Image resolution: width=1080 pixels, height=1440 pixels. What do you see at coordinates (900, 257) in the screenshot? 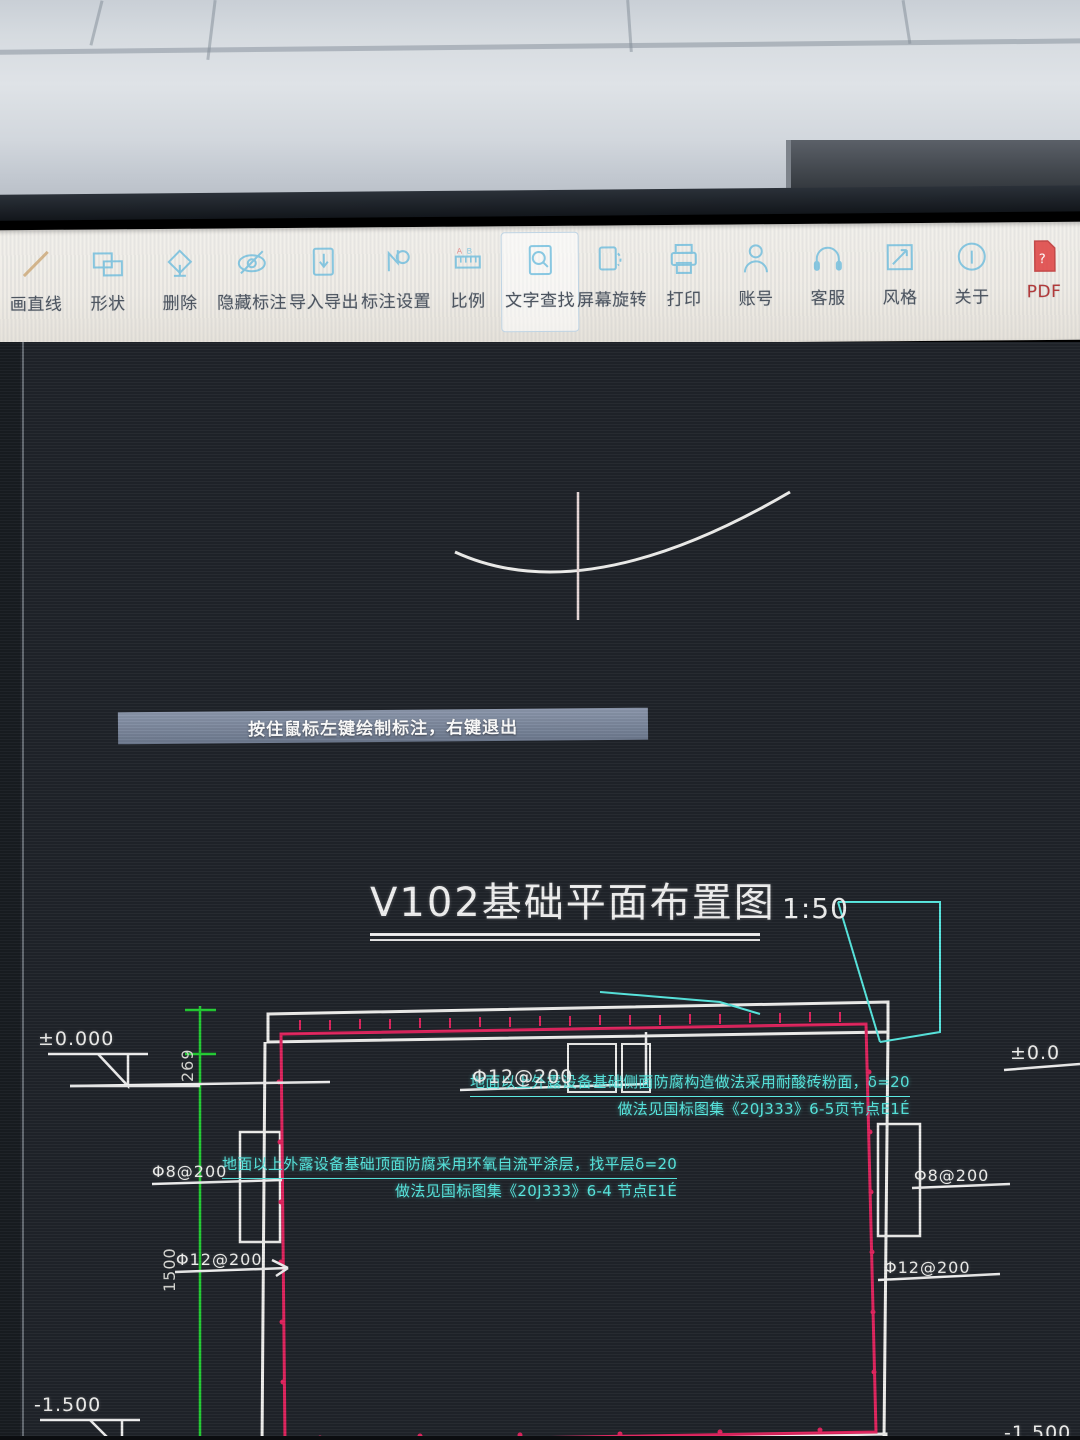
I see `style-icon` at bounding box center [900, 257].